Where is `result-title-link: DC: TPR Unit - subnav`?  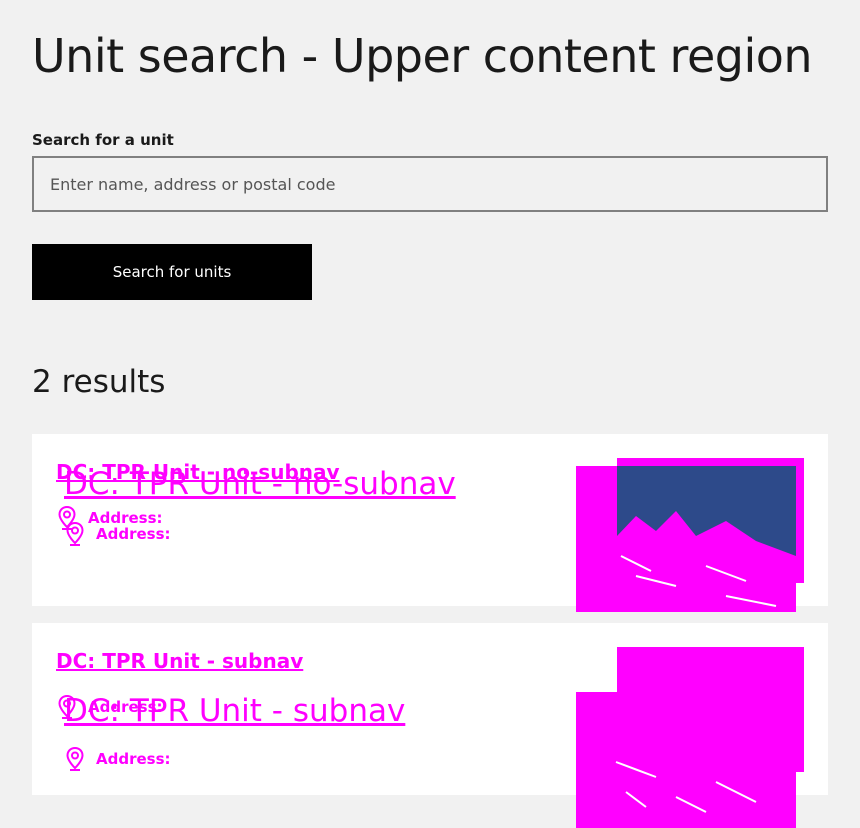
result-title-link: DC: TPR Unit - subnav is located at coordinates (179, 661).